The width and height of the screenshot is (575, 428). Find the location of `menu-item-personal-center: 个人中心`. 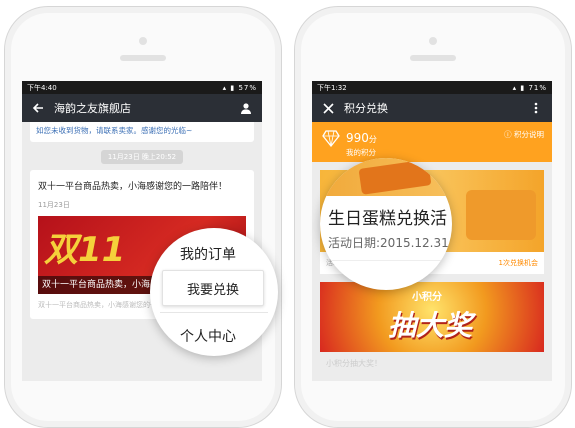

menu-item-personal-center: 个人中心 is located at coordinates (208, 336).